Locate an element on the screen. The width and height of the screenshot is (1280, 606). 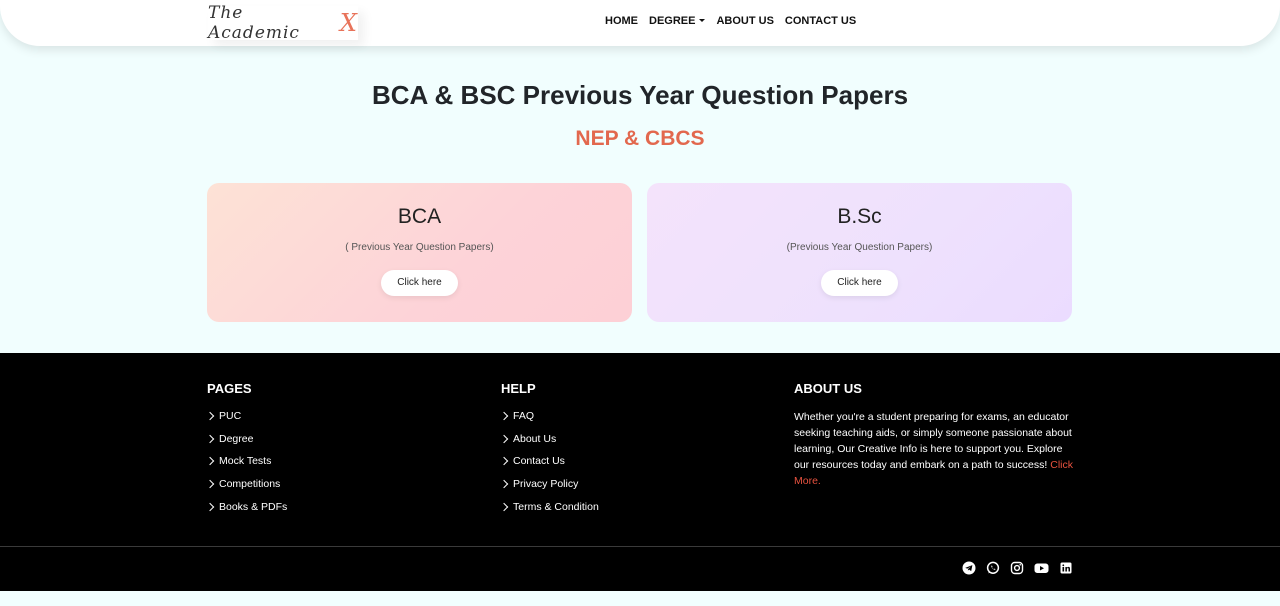
social-links is located at coordinates (1017, 568).